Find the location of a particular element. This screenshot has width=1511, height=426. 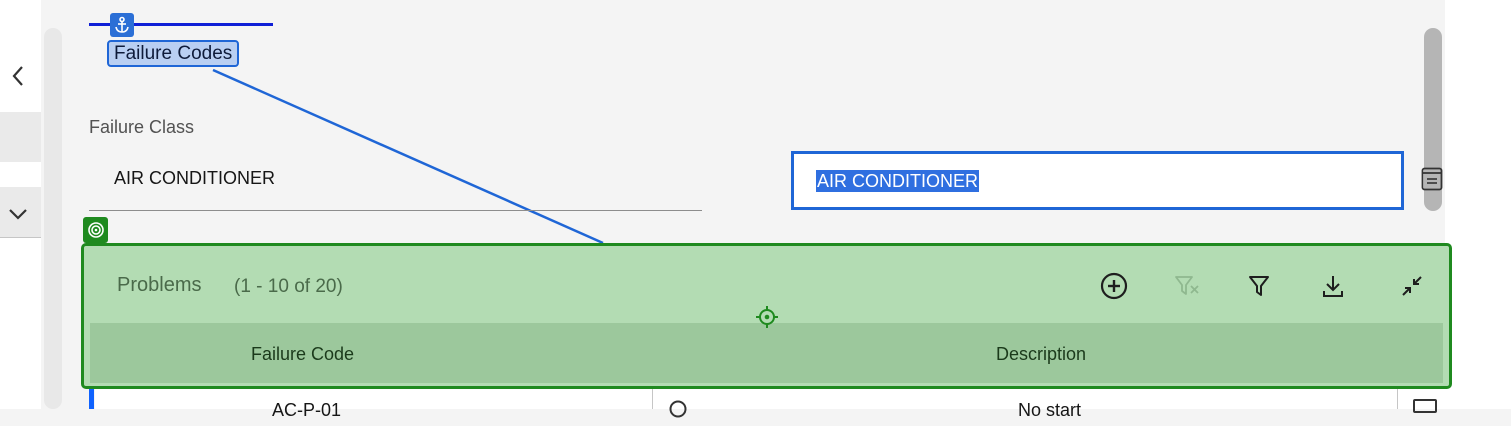

nav-item is located at coordinates (20, 137).